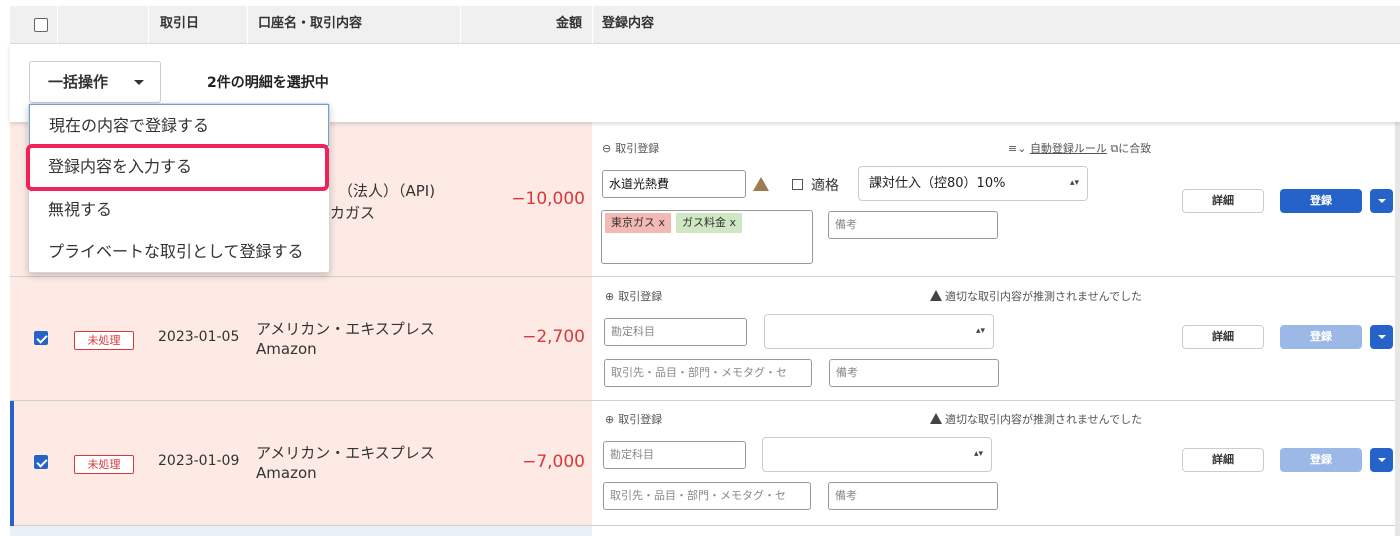 Image resolution: width=1400 pixels, height=536 pixels. What do you see at coordinates (353, 213) in the screenshot?
I see `account-name-line2: カガス` at bounding box center [353, 213].